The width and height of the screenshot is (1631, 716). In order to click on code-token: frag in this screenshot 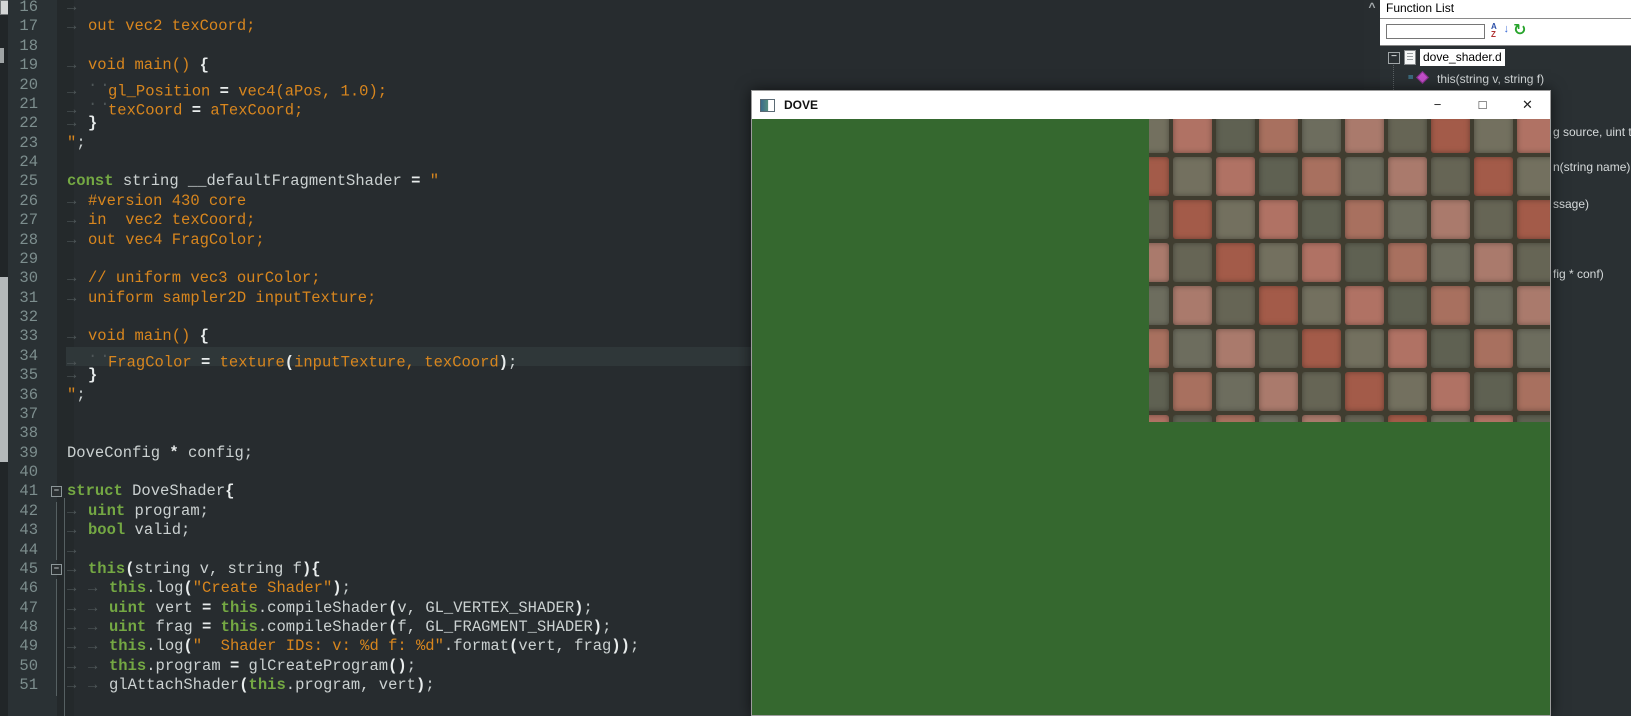, I will do `click(174, 627)`.